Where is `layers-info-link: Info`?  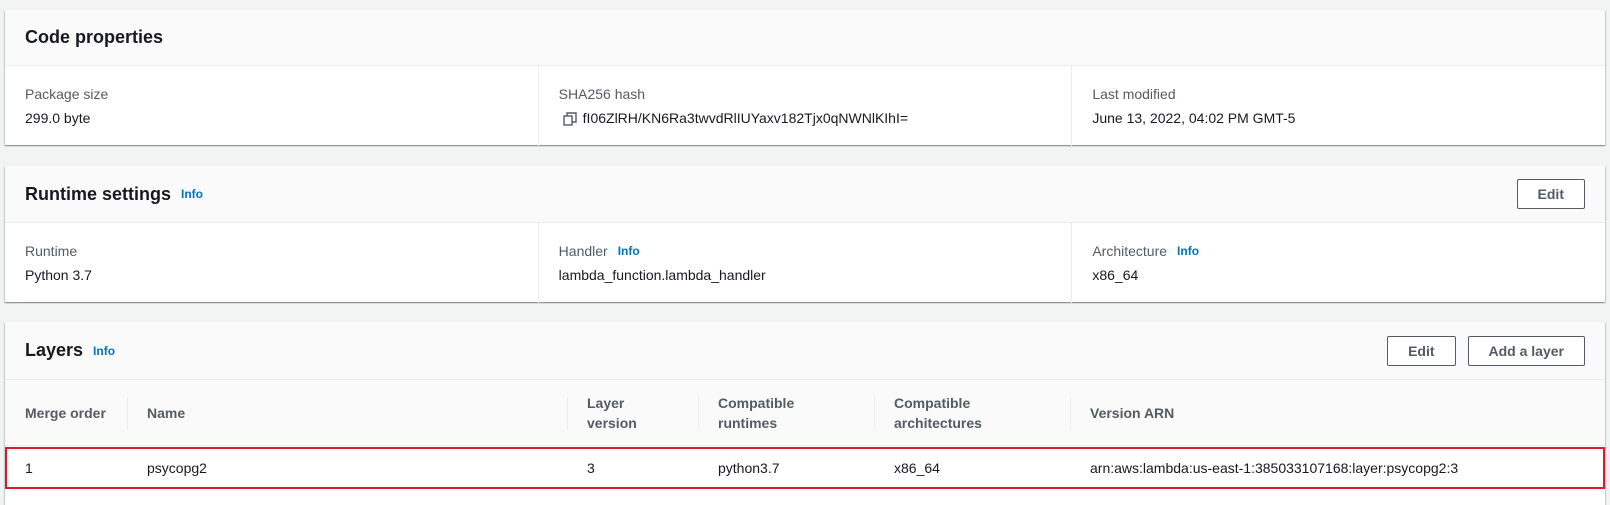
layers-info-link: Info is located at coordinates (104, 351).